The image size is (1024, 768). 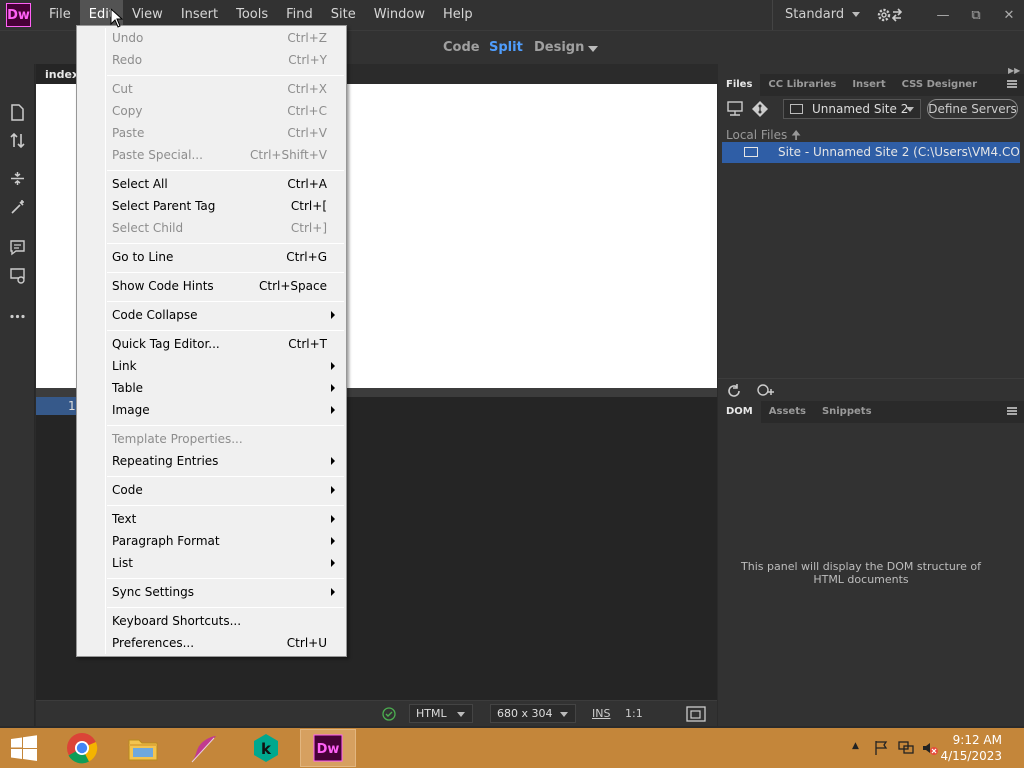 What do you see at coordinates (17, 140) in the screenshot?
I see `sort-arrows-icon` at bounding box center [17, 140].